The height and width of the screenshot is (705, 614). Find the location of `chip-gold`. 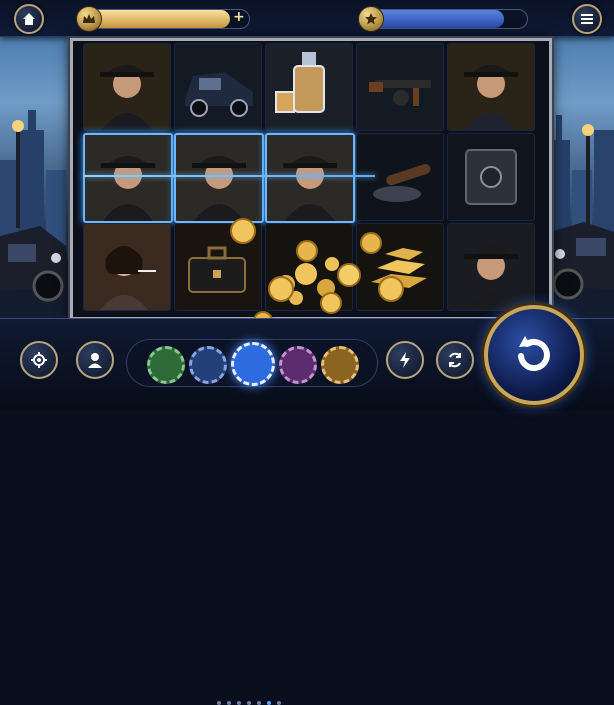

chip-gold is located at coordinates (340, 365).